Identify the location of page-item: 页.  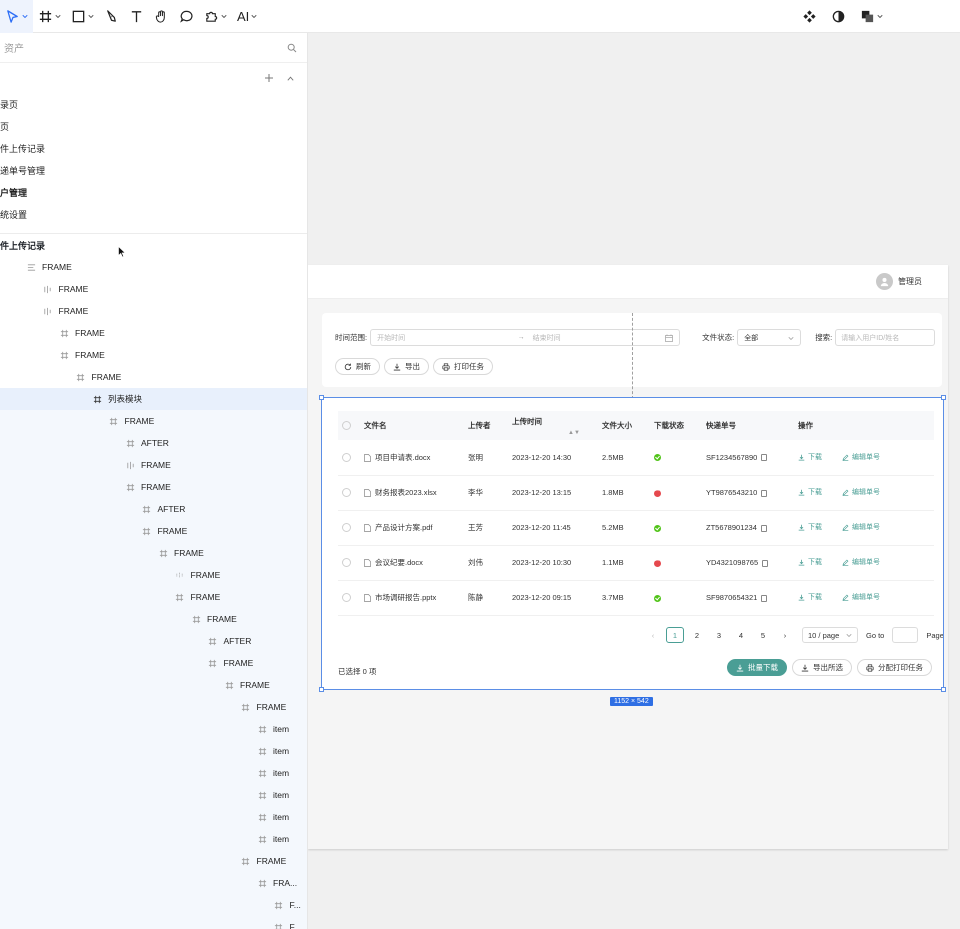
(153, 126).